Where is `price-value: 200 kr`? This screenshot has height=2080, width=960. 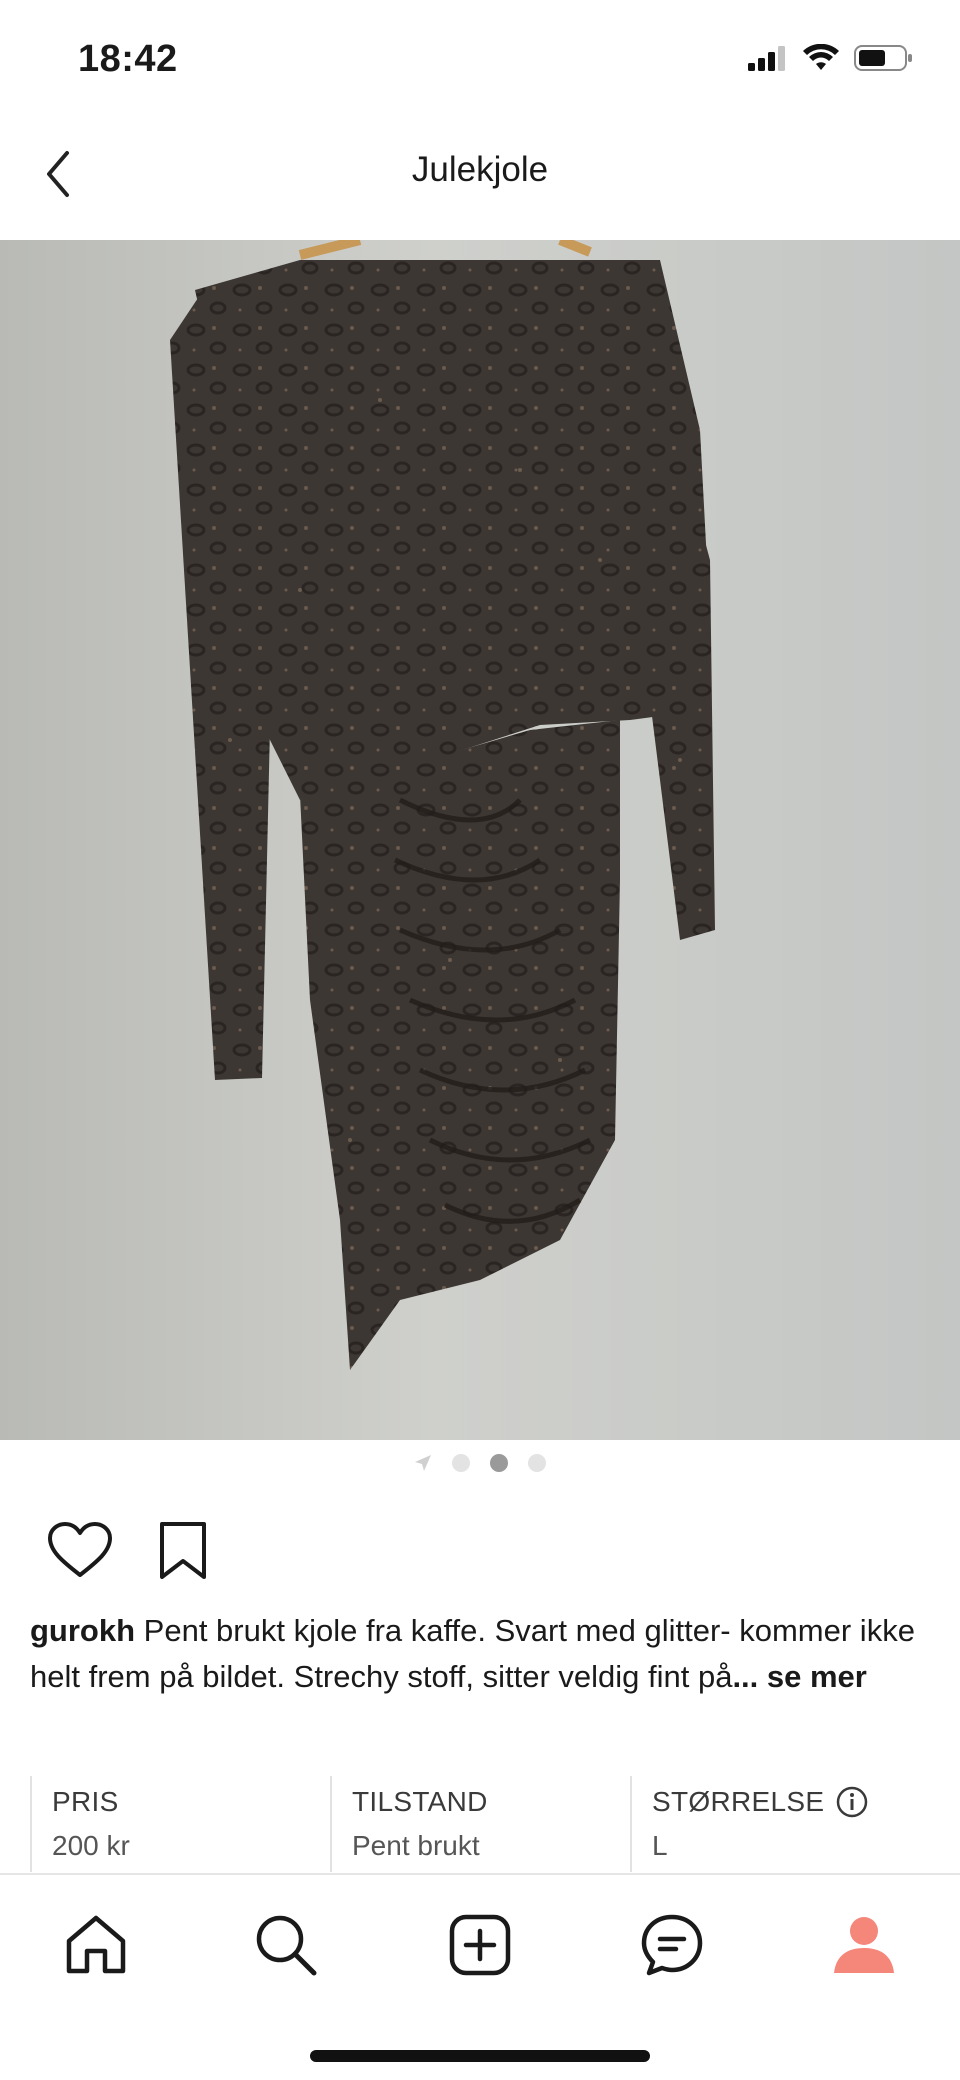
price-value: 200 kr is located at coordinates (91, 1845).